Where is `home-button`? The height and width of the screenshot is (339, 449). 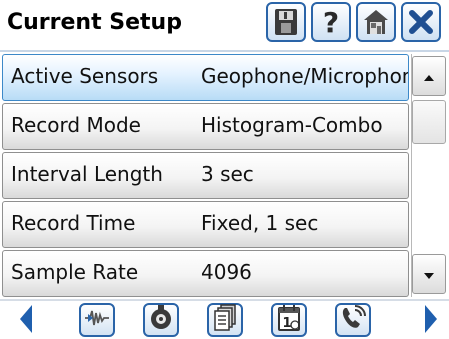
home-button is located at coordinates (376, 22).